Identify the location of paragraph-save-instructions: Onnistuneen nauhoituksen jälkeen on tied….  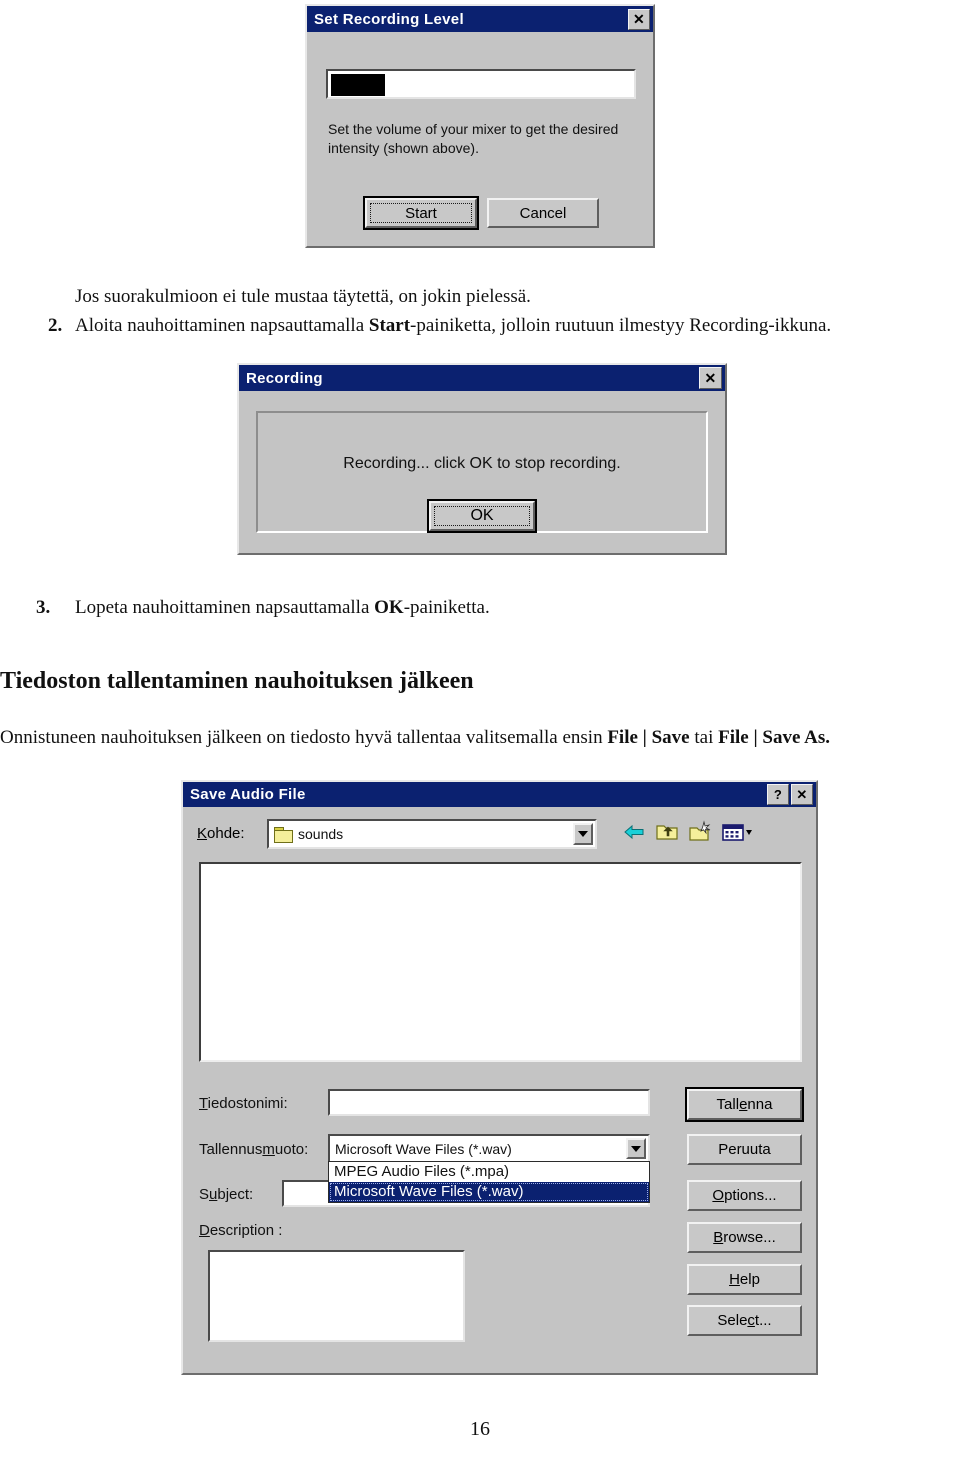
(415, 738).